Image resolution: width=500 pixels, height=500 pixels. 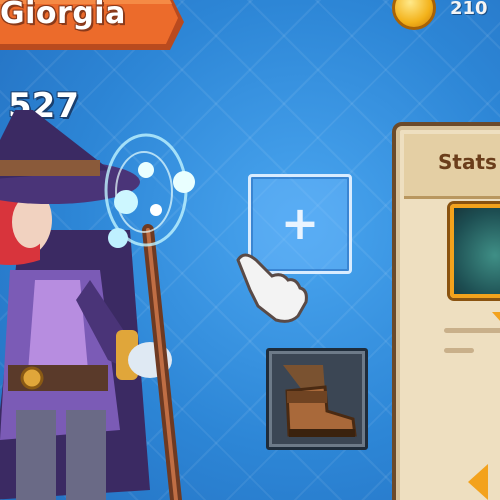 What do you see at coordinates (467, 162) in the screenshot?
I see `stats-title: Stats` at bounding box center [467, 162].